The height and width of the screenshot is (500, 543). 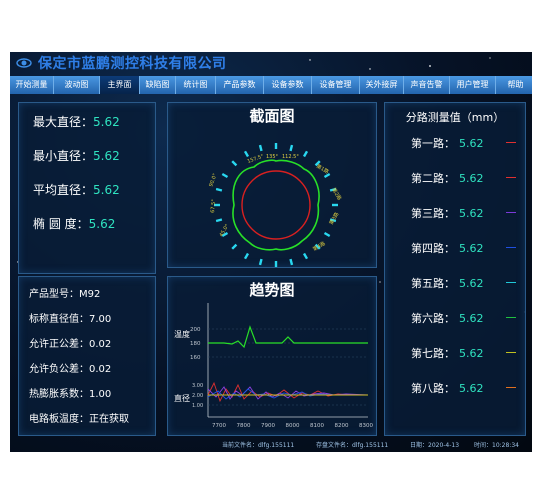 What do you see at coordinates (32, 85) in the screenshot?
I see `menu-item-0: 开始测量` at bounding box center [32, 85].